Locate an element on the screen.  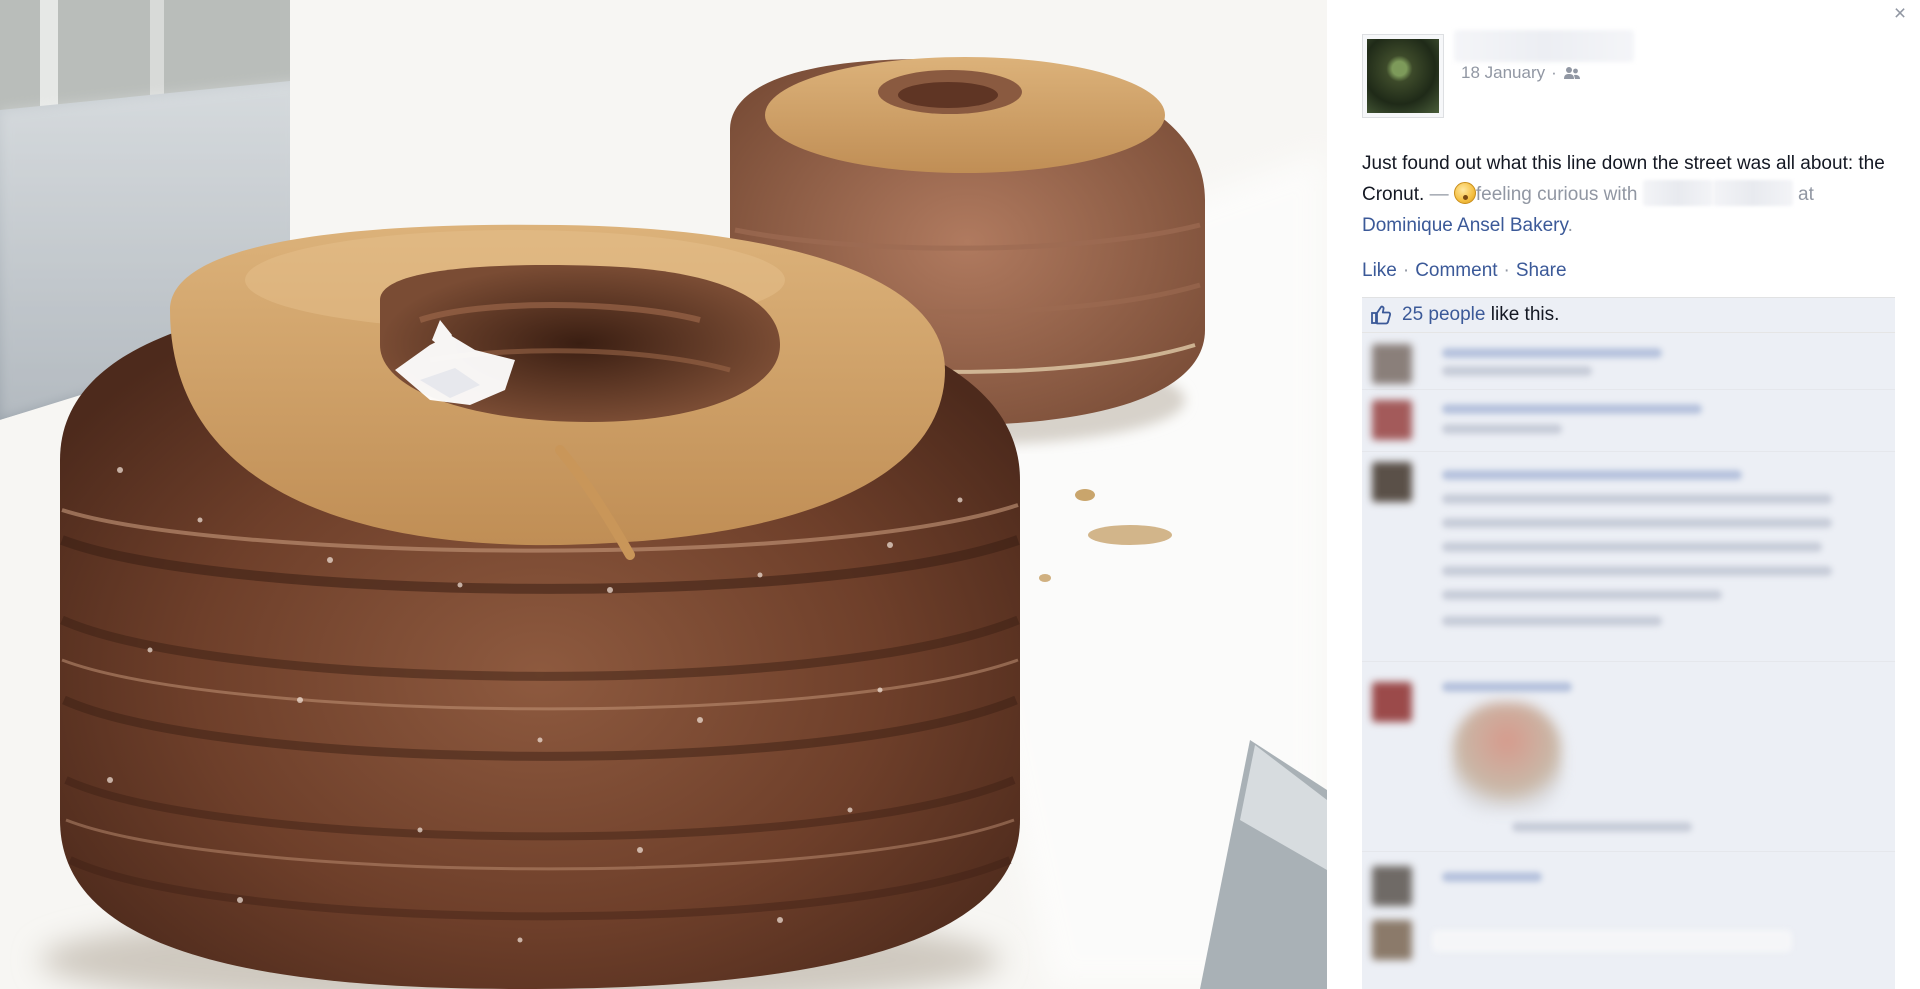
post-date: 18 January is located at coordinates (1503, 73).